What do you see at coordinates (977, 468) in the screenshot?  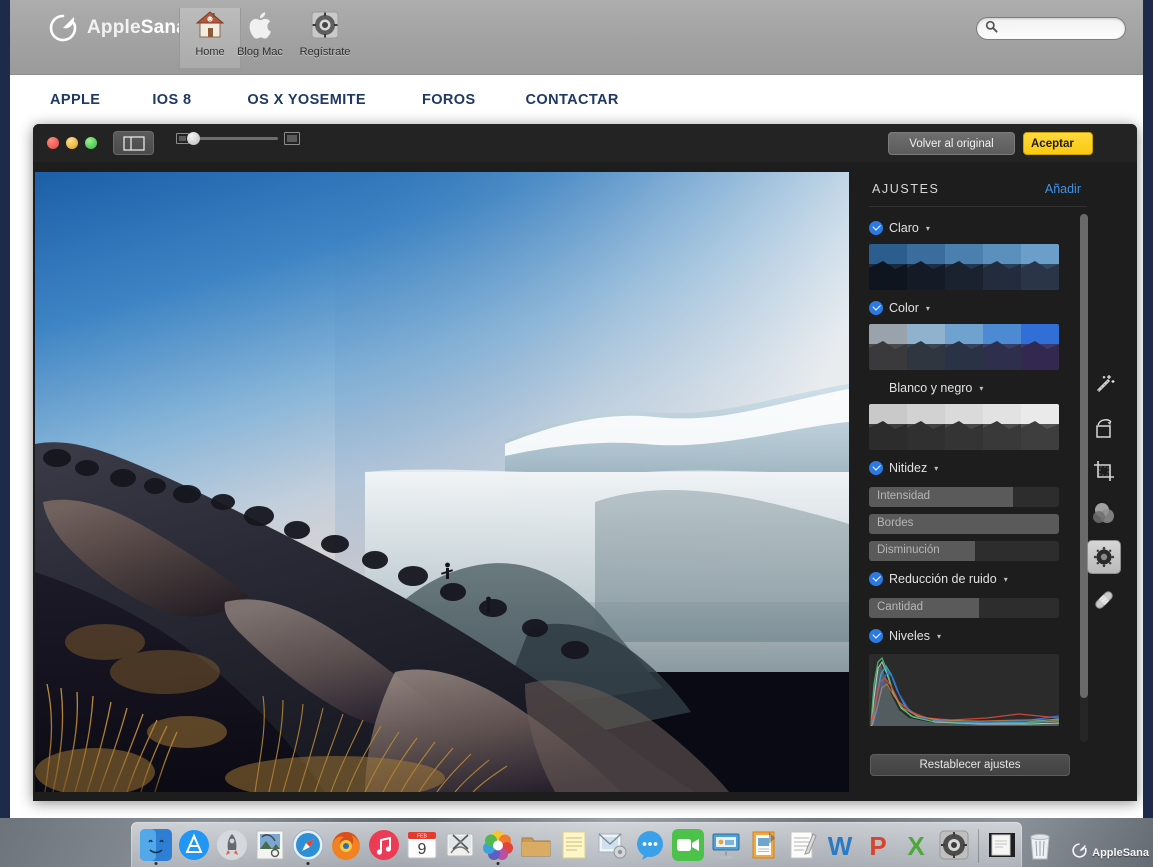 I see `section-header: Nitidez ▾` at bounding box center [977, 468].